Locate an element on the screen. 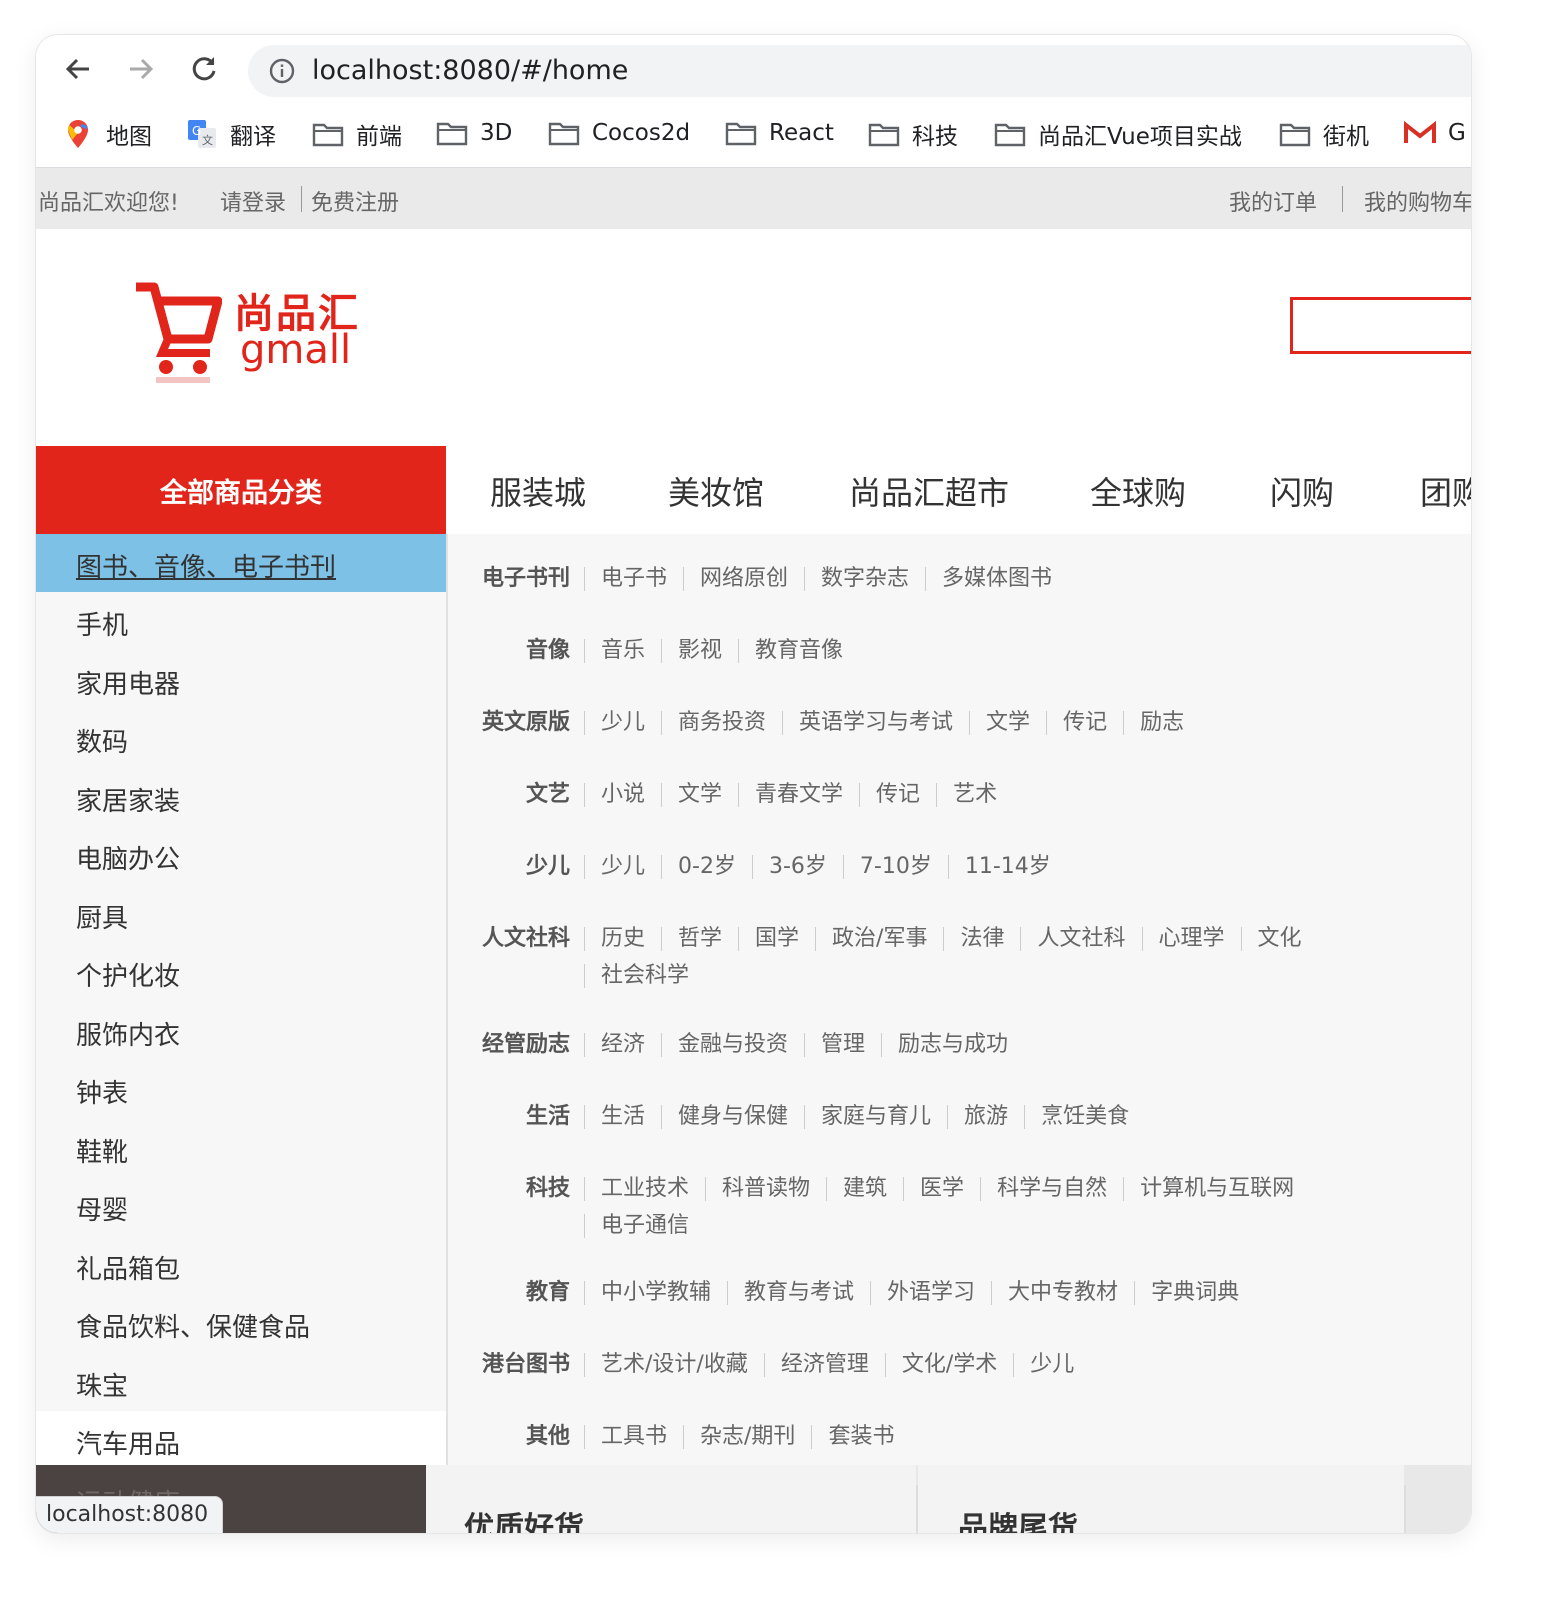  category-item: 珠宝 is located at coordinates (241, 1382).